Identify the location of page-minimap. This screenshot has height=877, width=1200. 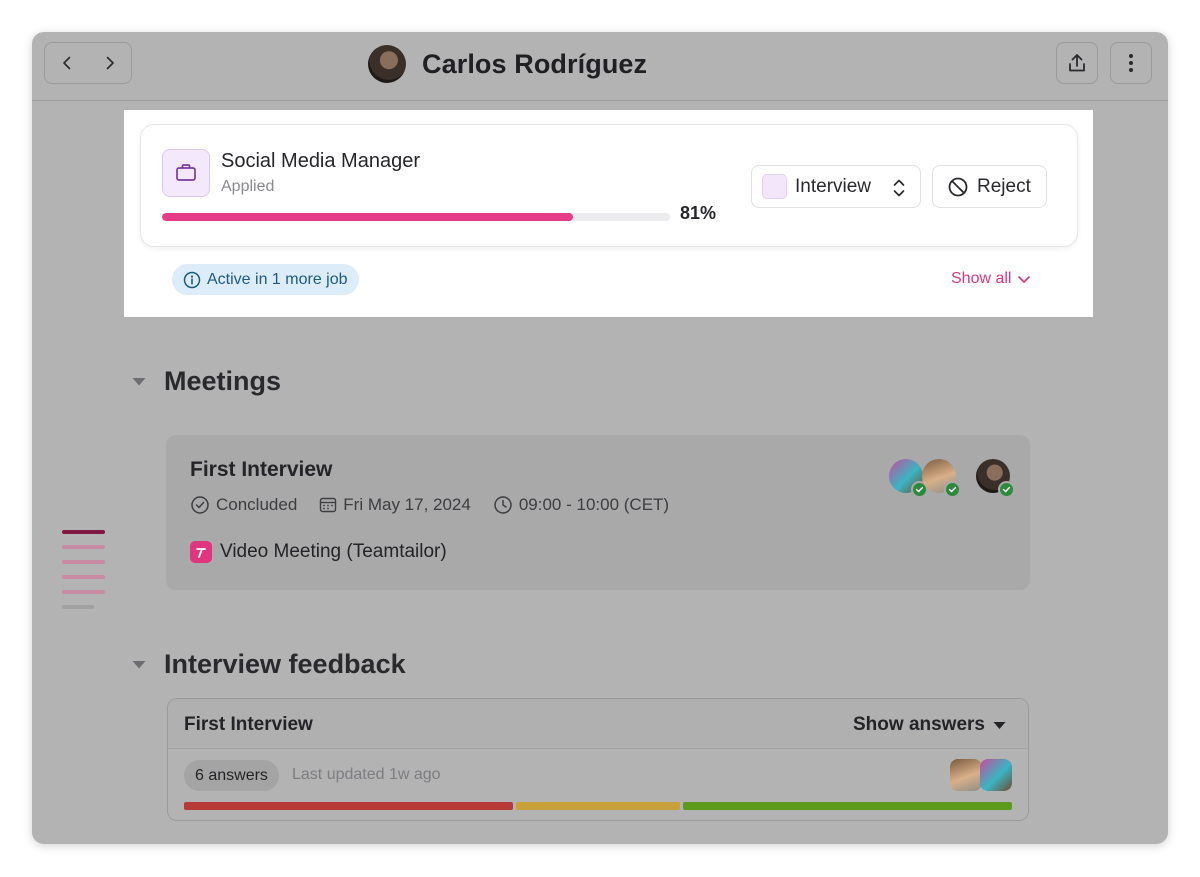
(83, 569).